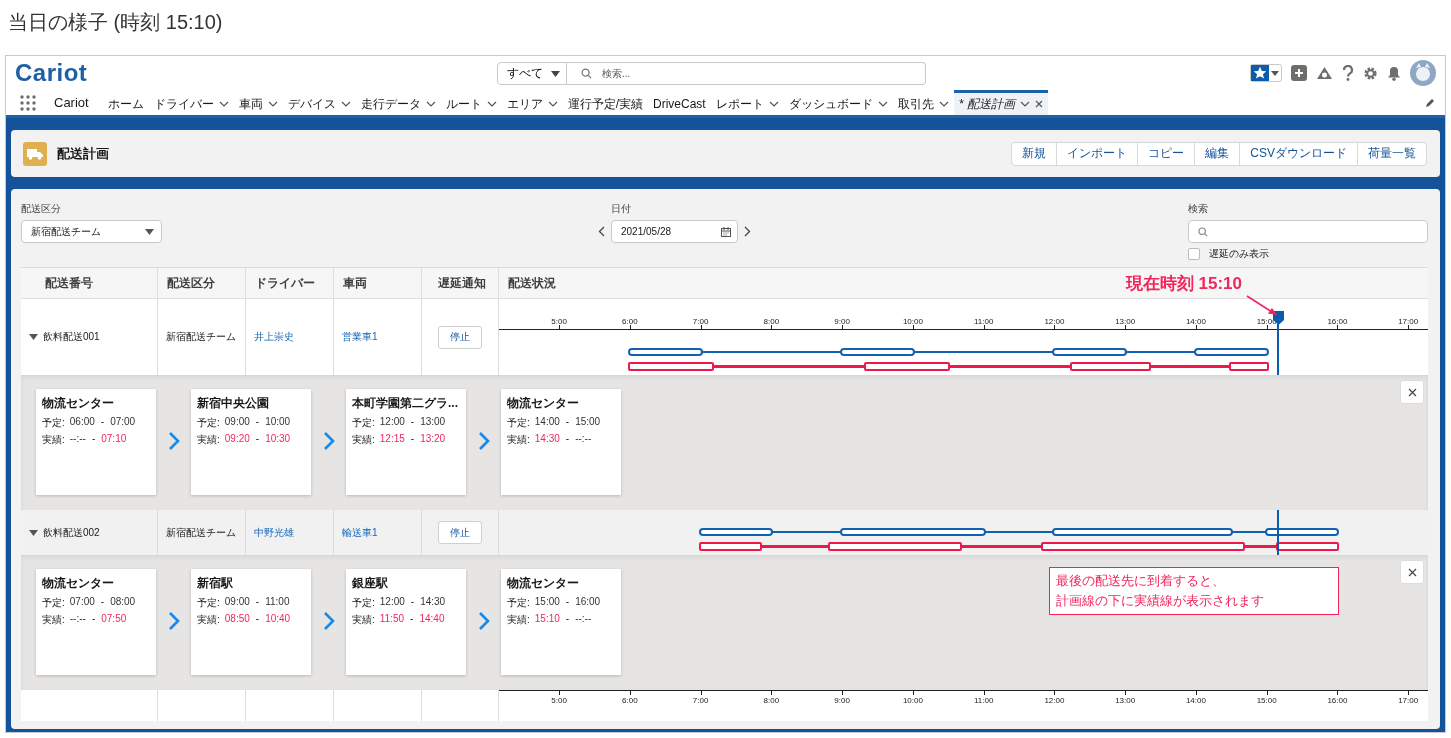 The height and width of the screenshot is (738, 1451). I want to click on header-button: 荷量一覧, so click(1392, 153).